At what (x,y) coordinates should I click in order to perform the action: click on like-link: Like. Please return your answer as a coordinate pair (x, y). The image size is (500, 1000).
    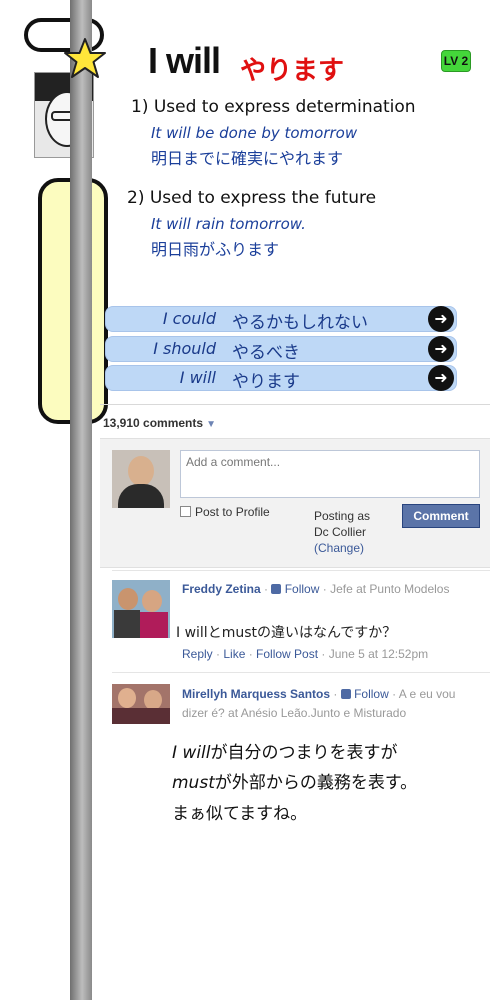
    Looking at the image, I should click on (234, 654).